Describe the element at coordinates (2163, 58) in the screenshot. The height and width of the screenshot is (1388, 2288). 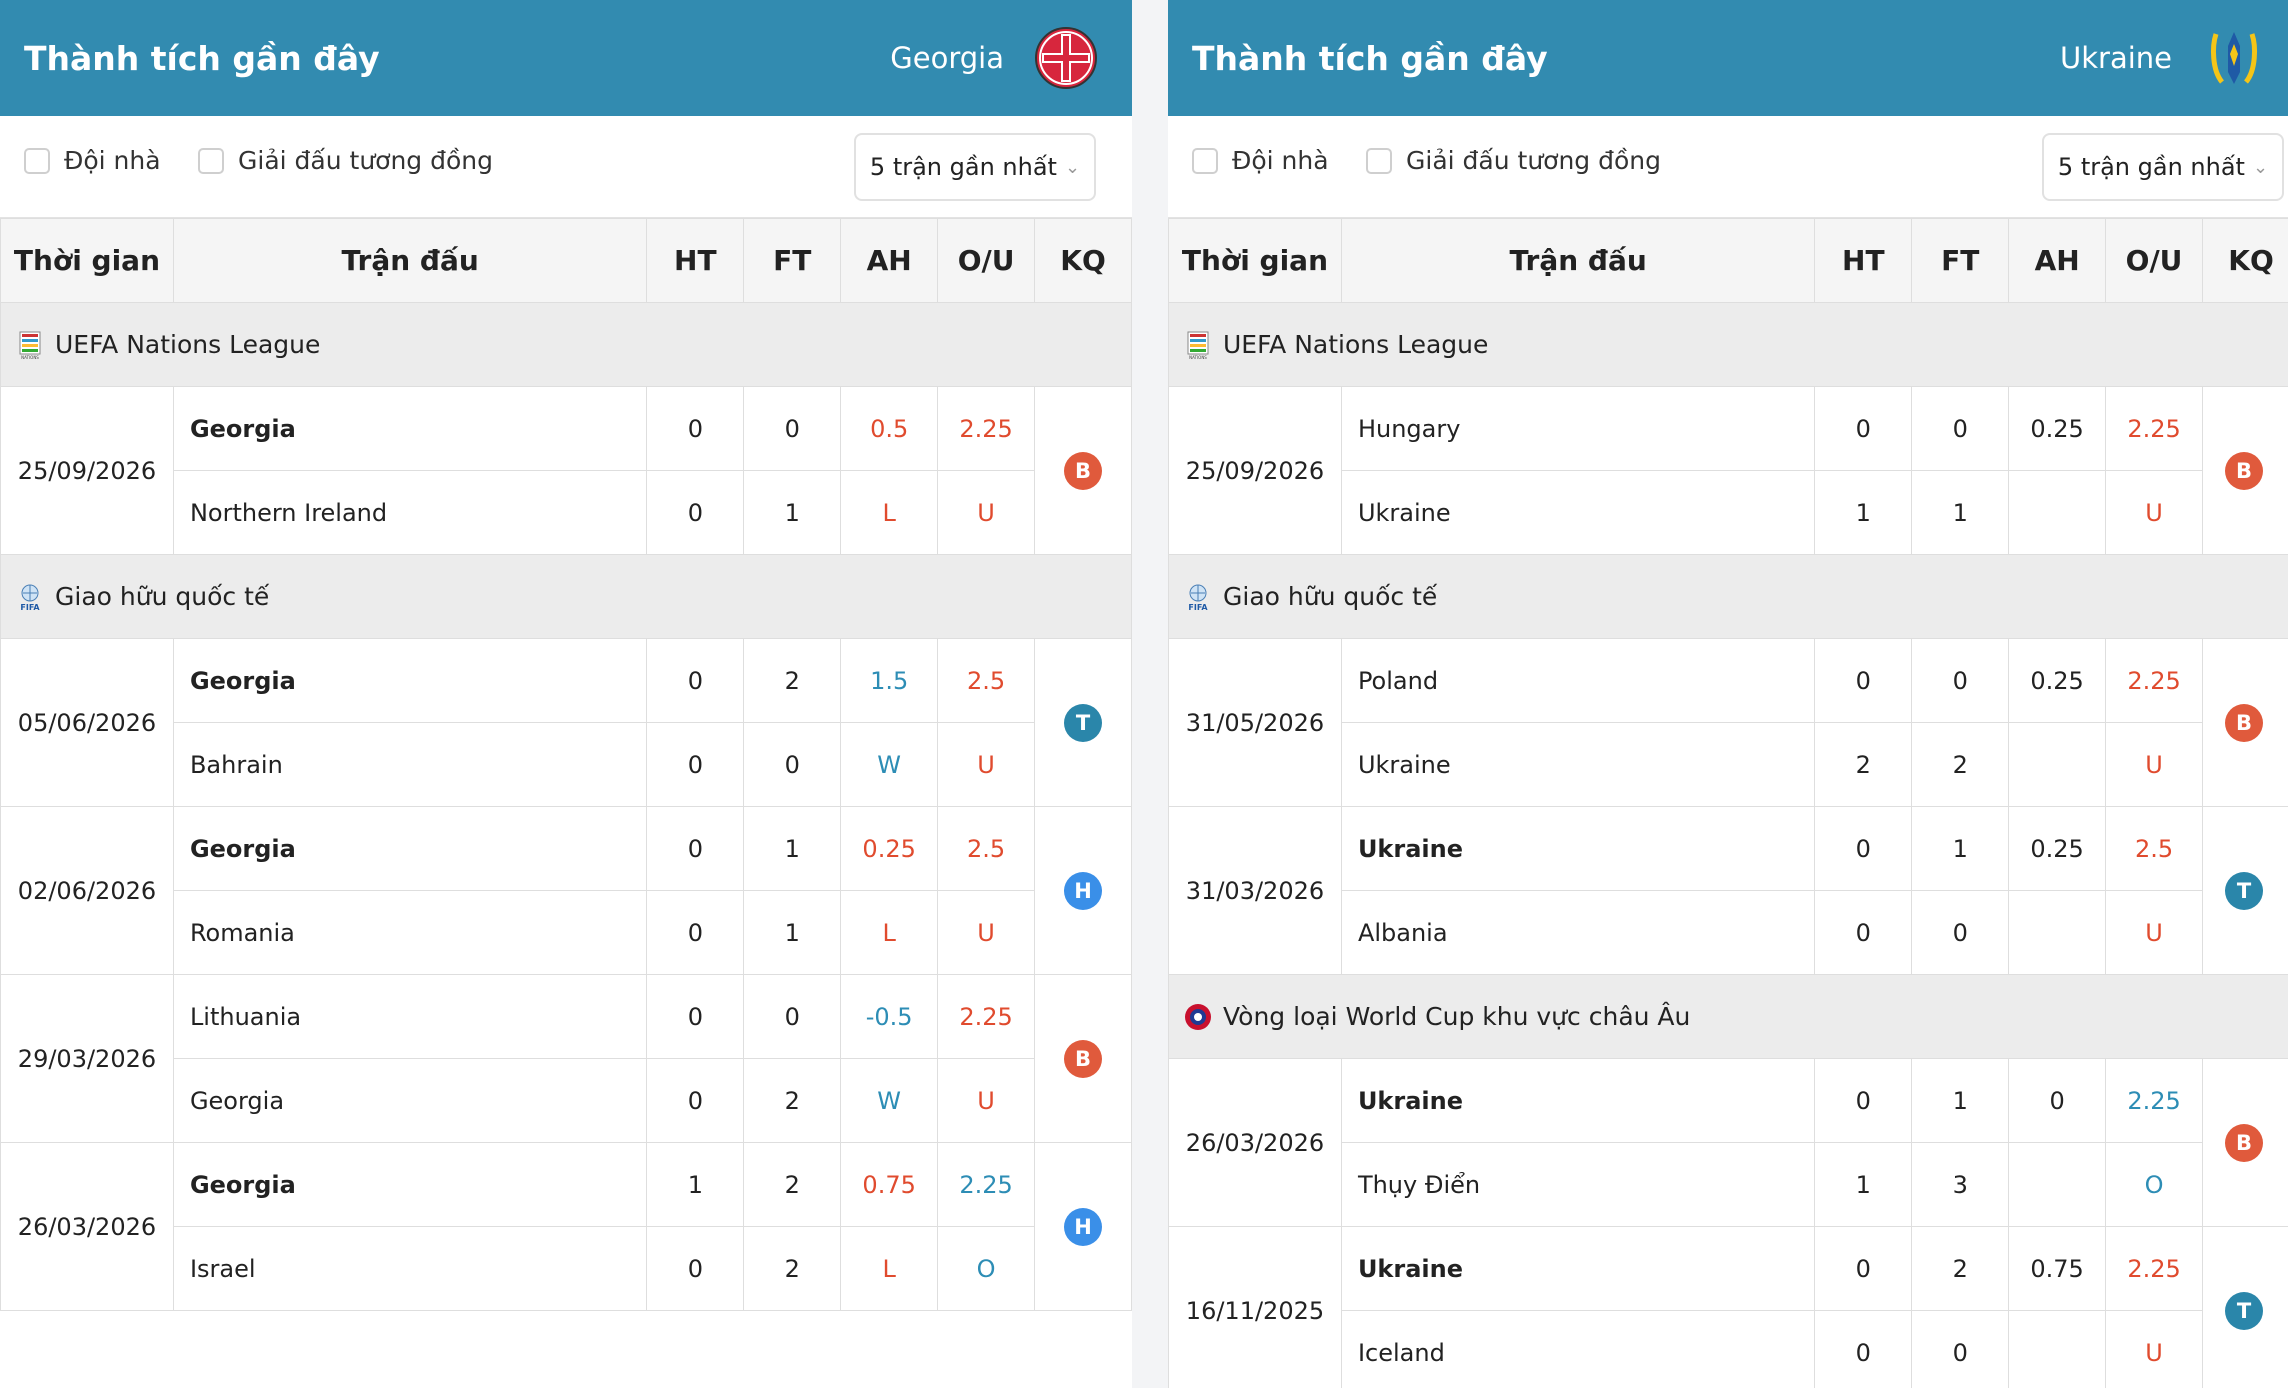
I see `team-info: Ukraine` at that location.